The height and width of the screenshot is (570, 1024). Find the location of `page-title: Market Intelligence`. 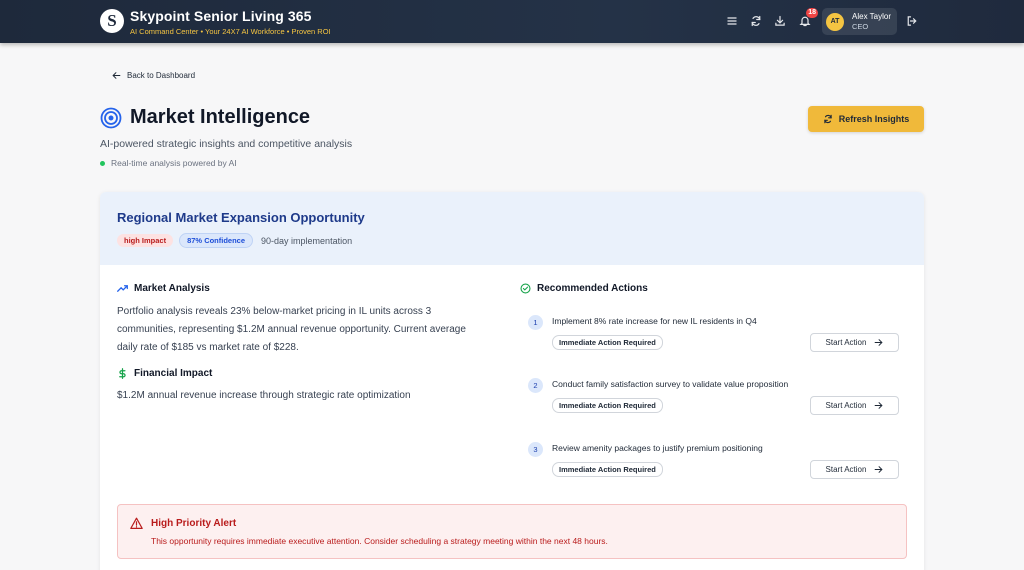

page-title: Market Intelligence is located at coordinates (220, 117).